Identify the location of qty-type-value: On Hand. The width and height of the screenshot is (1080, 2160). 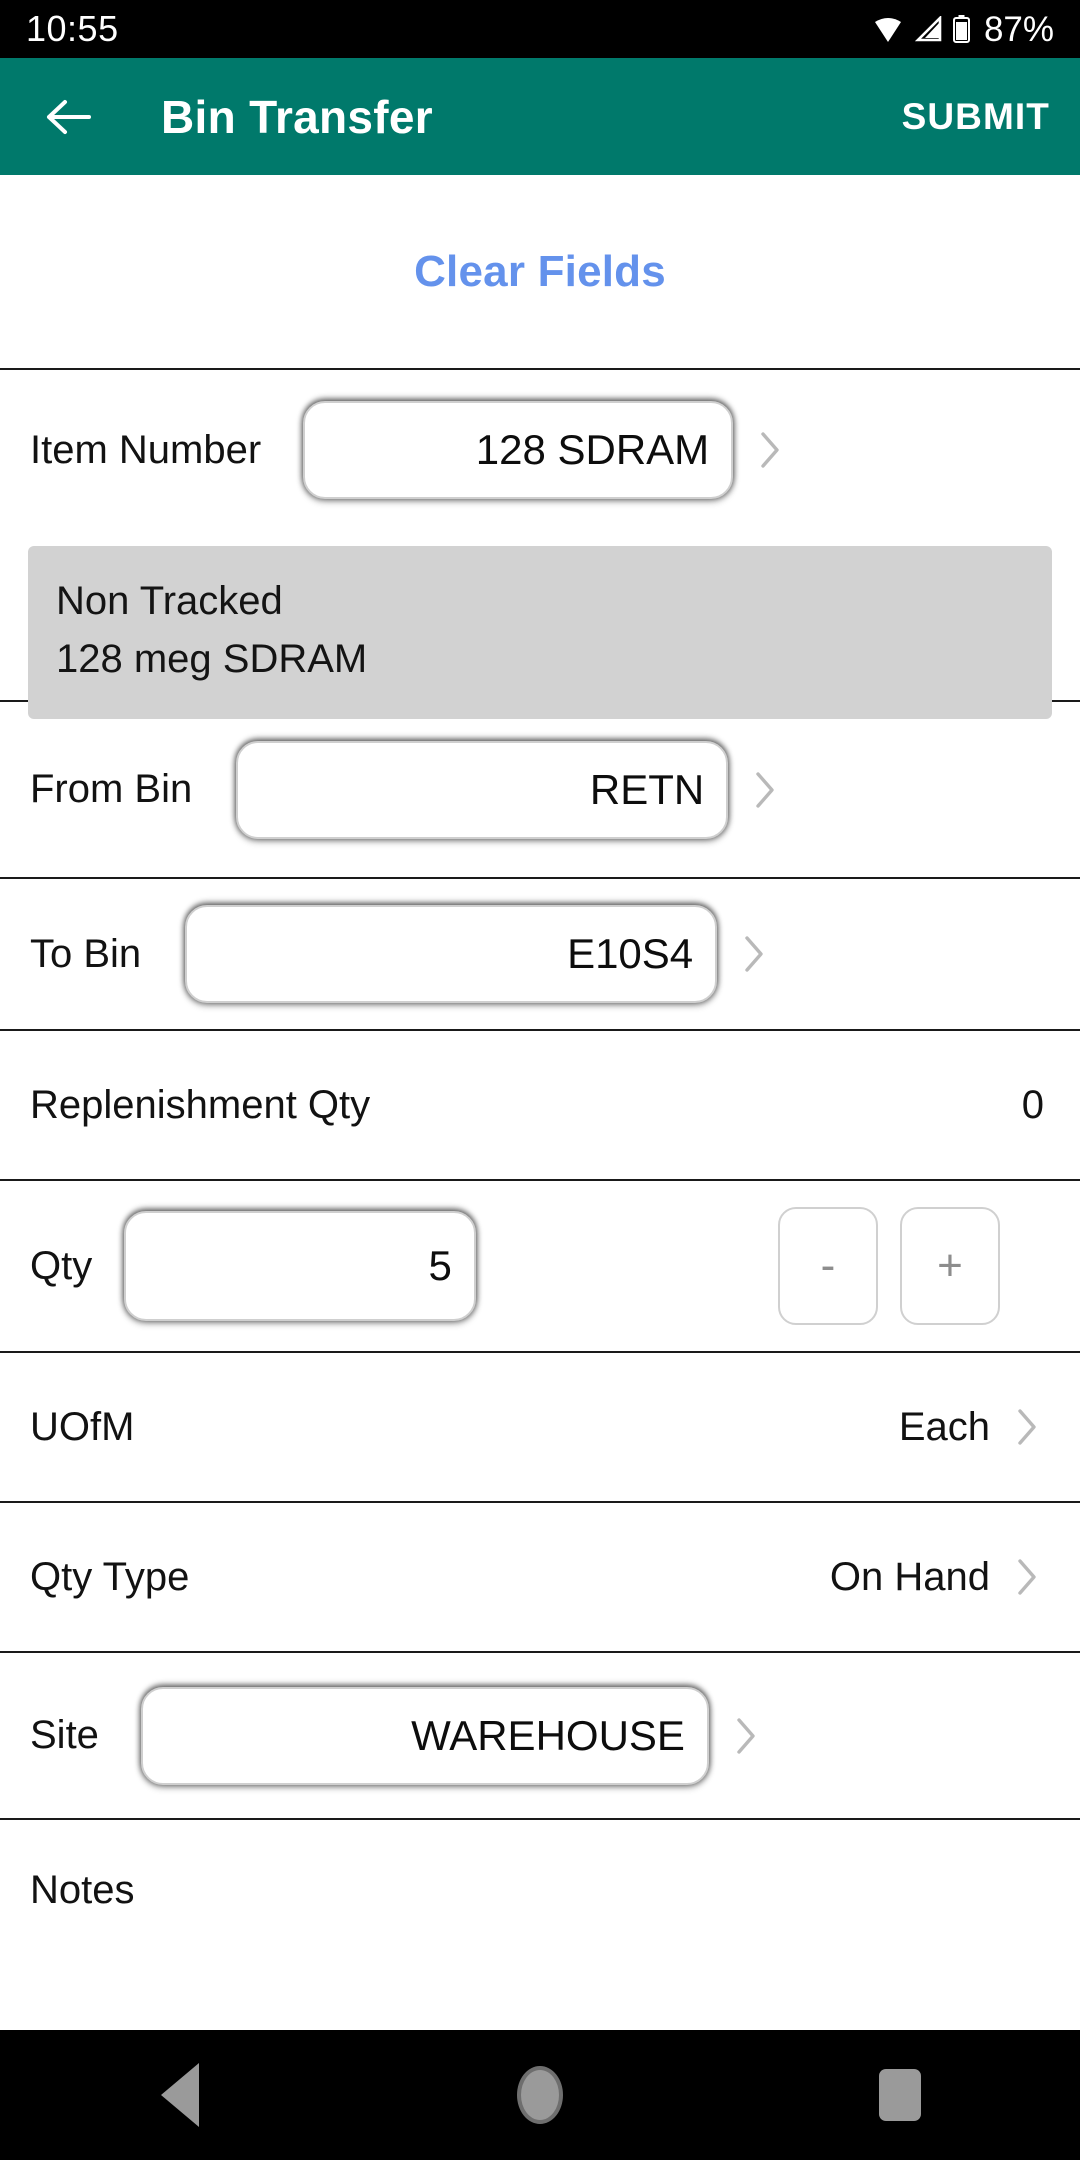
(909, 1576).